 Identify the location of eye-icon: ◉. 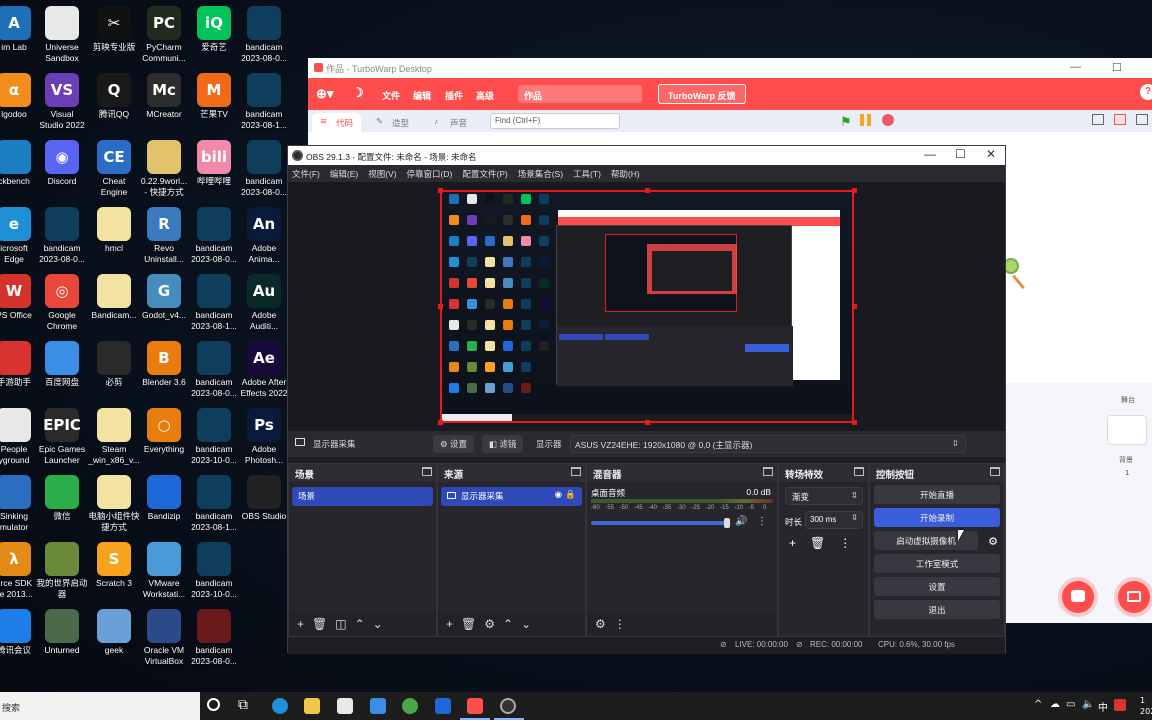
(558, 494).